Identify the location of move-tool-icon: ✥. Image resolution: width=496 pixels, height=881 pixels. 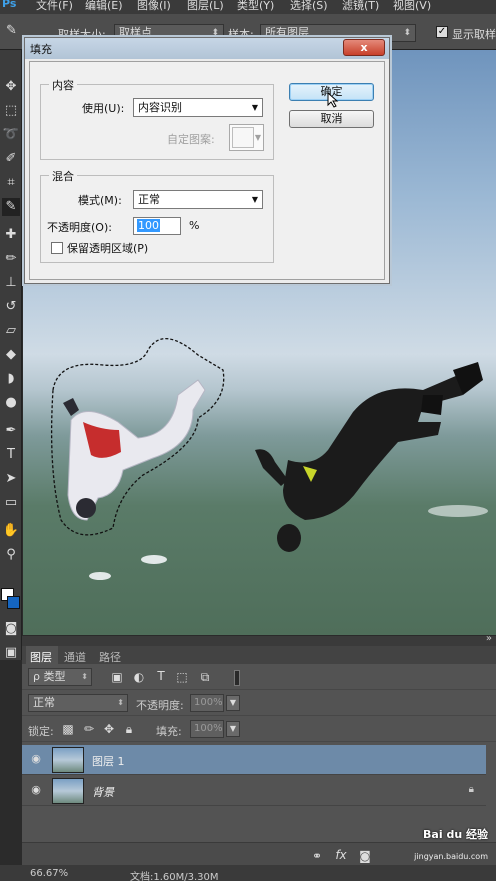
(11, 87).